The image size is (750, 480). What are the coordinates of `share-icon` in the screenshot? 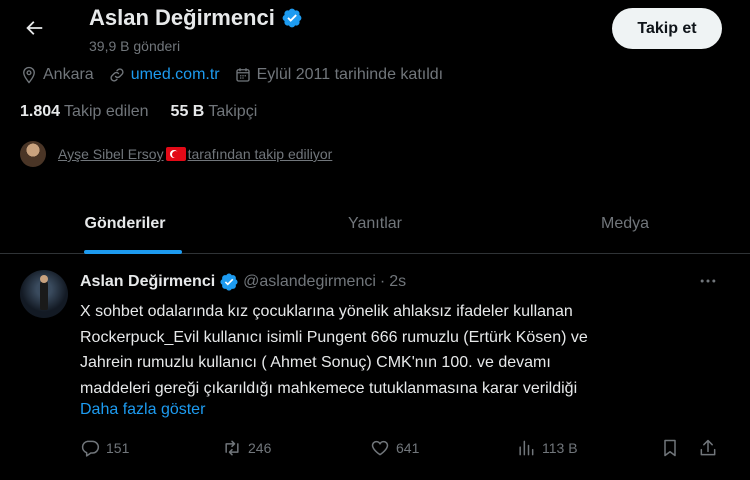 It's located at (708, 447).